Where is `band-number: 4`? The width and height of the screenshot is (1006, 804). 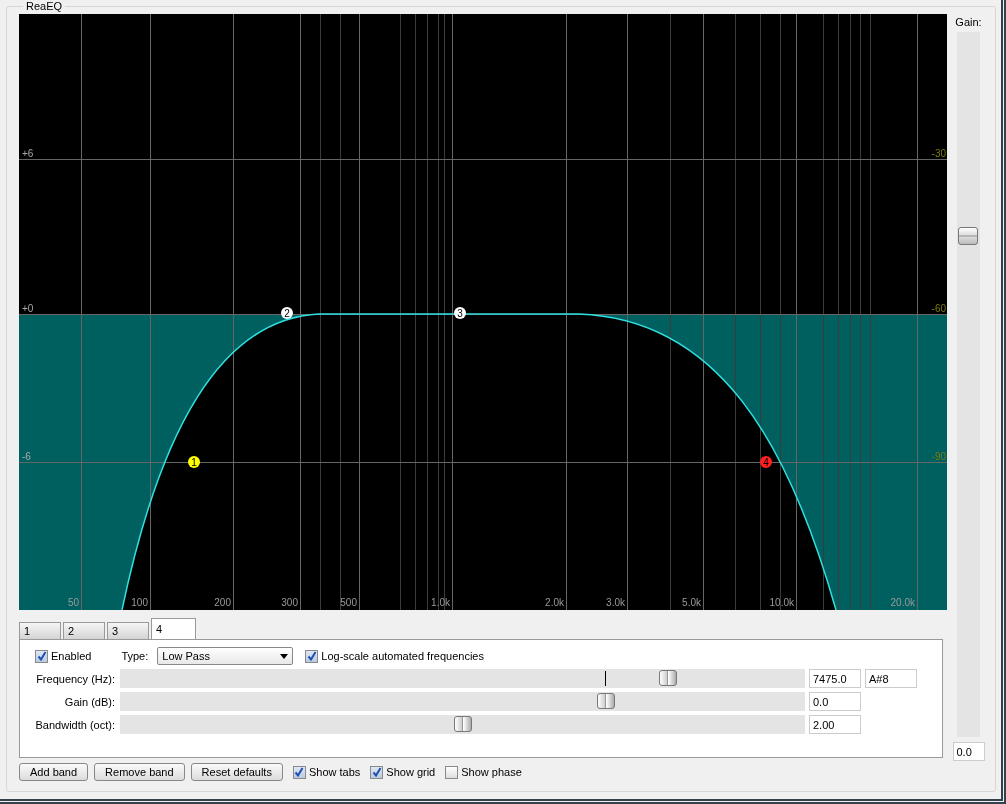
band-number: 4 is located at coordinates (766, 462).